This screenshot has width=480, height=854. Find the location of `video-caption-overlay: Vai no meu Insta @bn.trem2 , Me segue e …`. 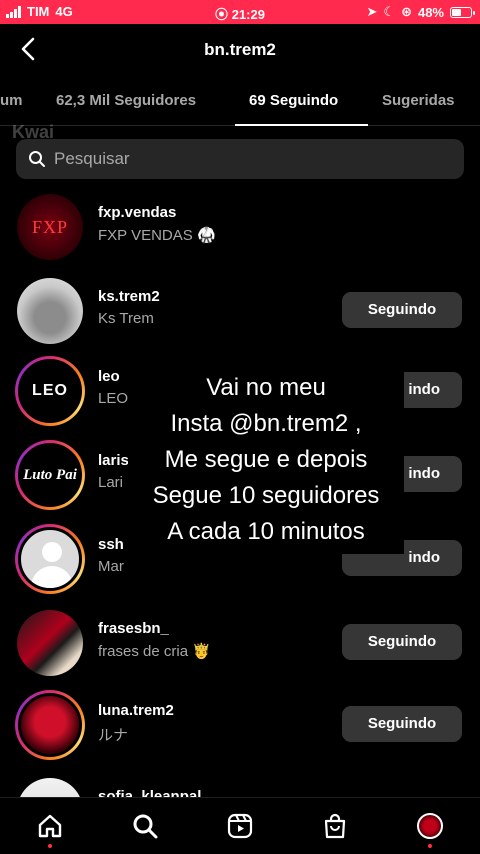

video-caption-overlay: Vai no meu Insta @bn.trem2 , Me segue e … is located at coordinates (266, 460).